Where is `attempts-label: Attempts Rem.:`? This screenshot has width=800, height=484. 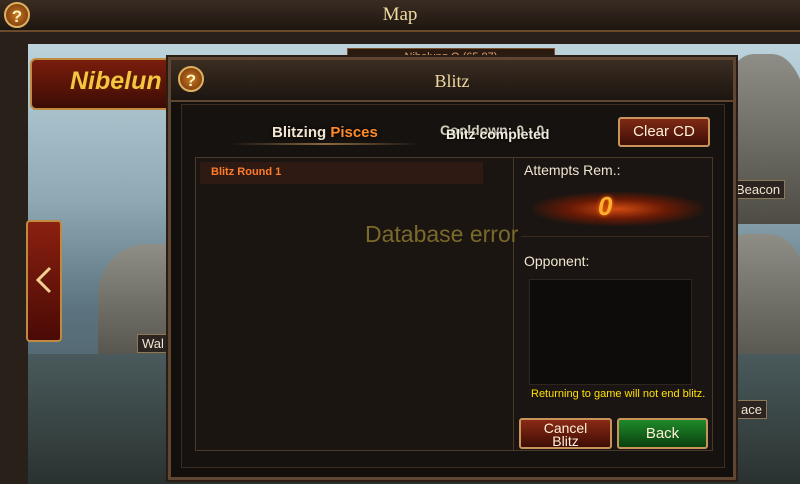 attempts-label: Attempts Rem.: is located at coordinates (572, 170).